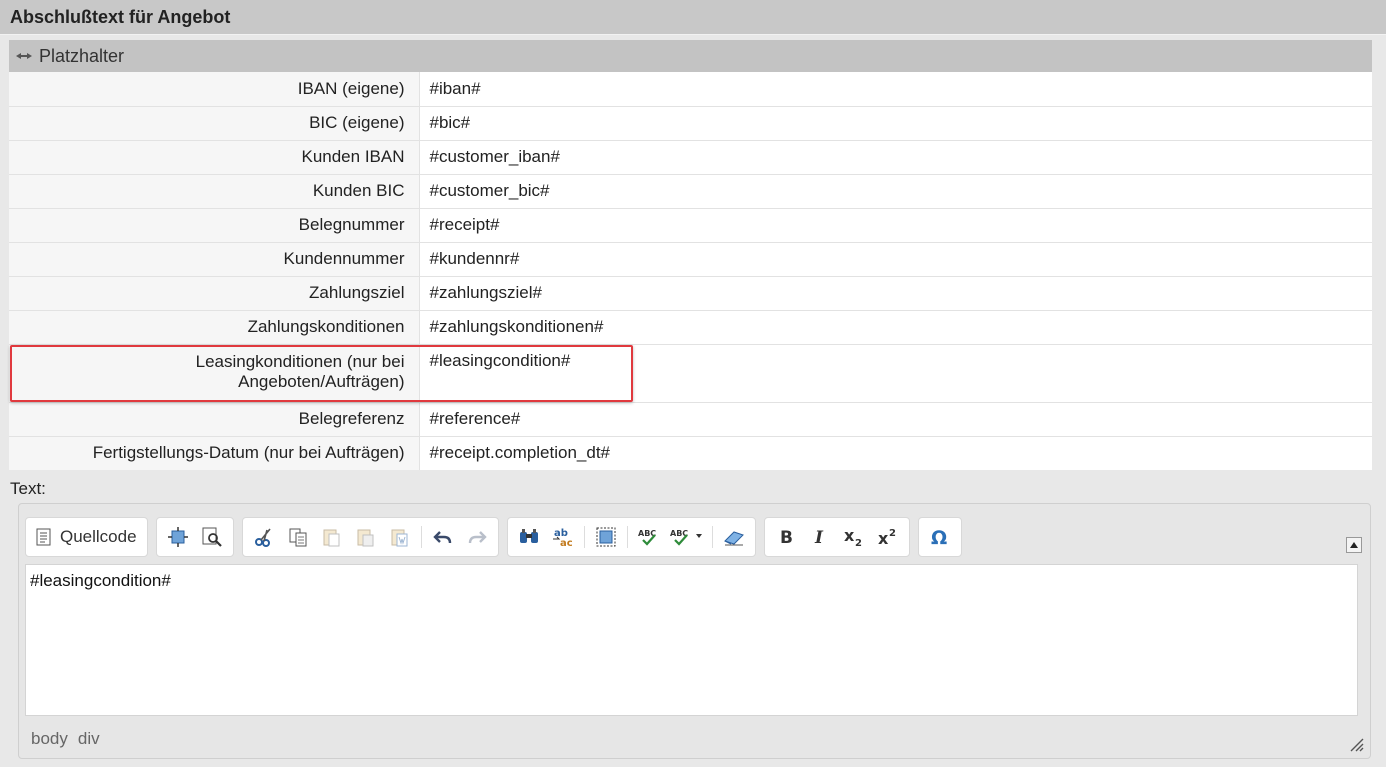 The width and height of the screenshot is (1386, 767). I want to click on paste-word-button, so click(400, 537).